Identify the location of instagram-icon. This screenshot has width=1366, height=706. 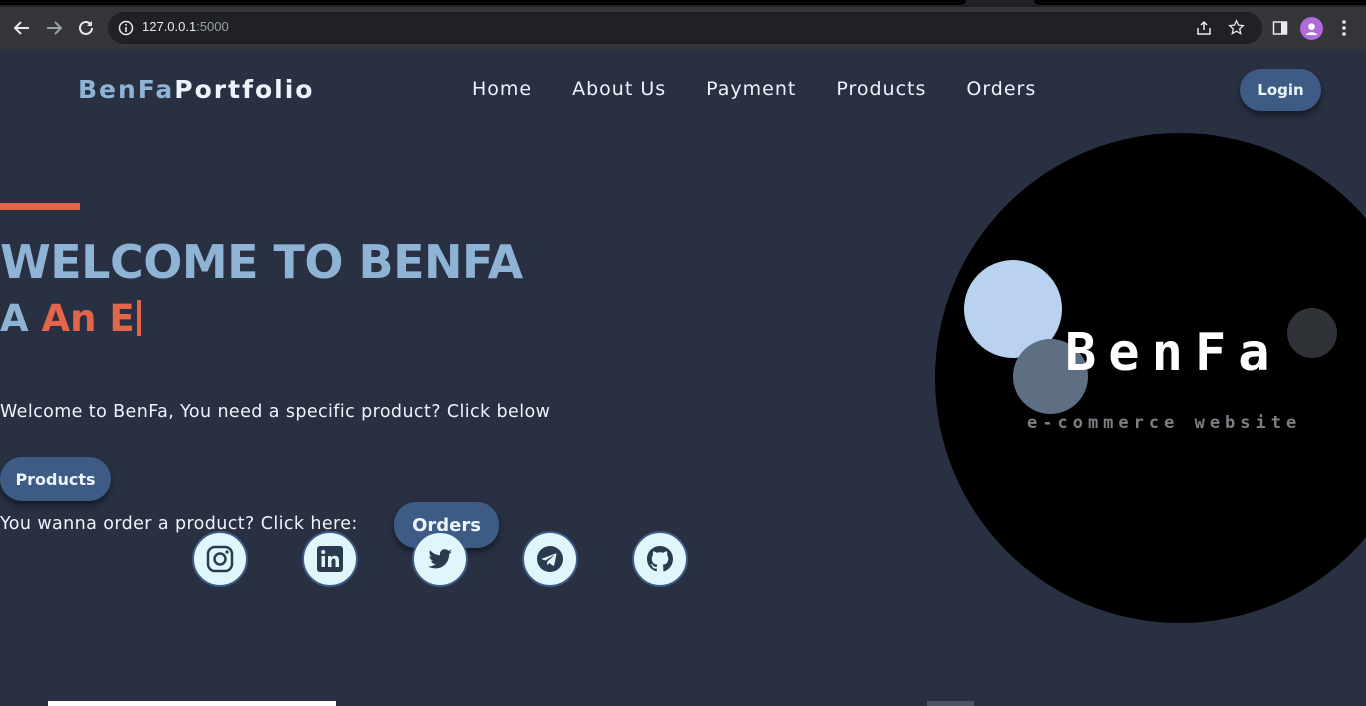
(220, 559).